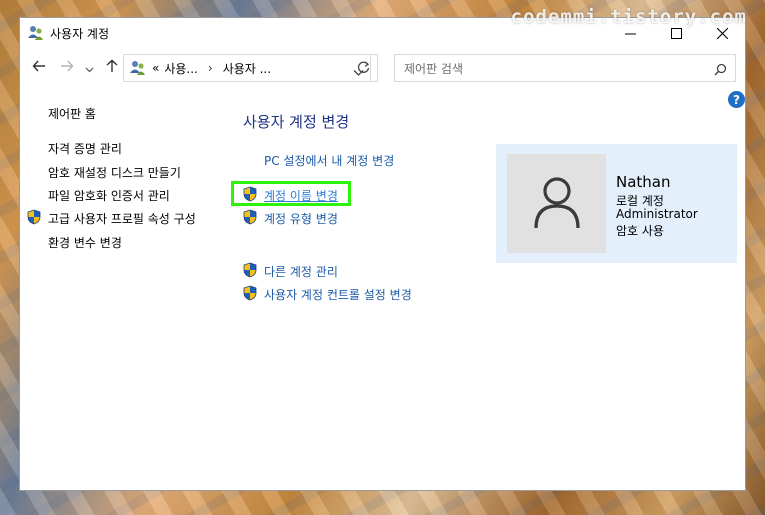 The height and width of the screenshot is (515, 765). I want to click on refresh-button, so click(364, 68).